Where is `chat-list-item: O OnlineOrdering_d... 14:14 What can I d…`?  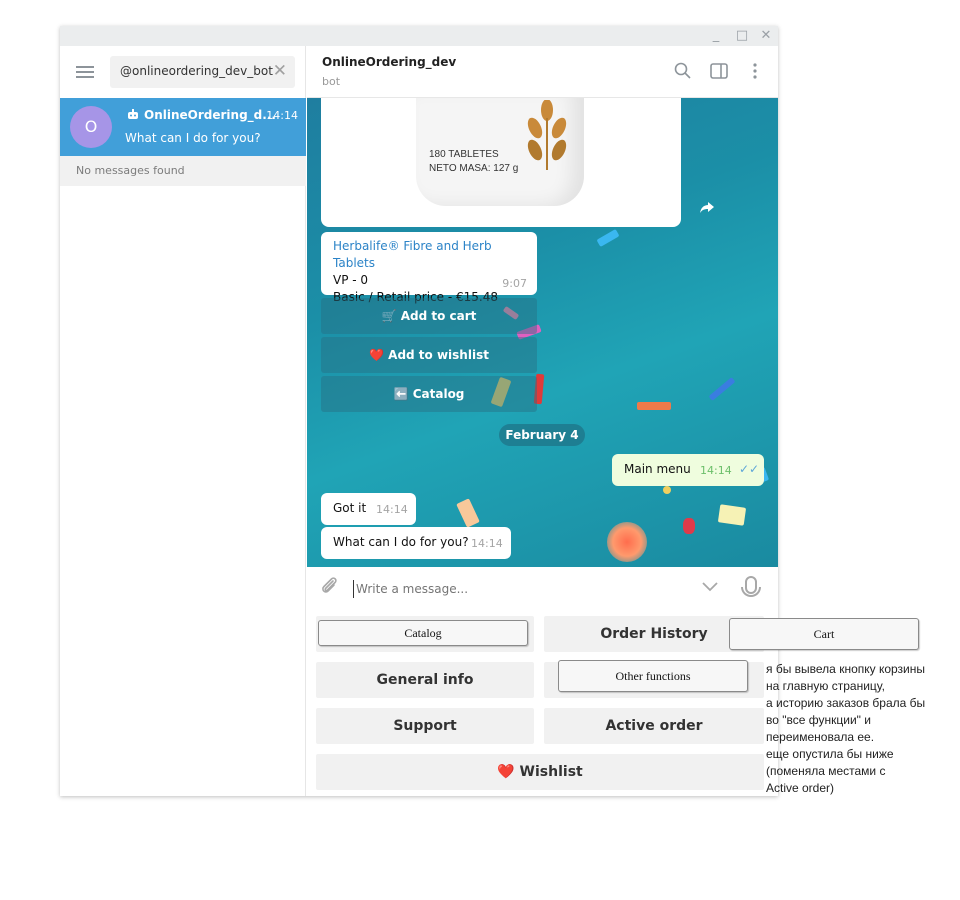
chat-list-item: O OnlineOrdering_d... 14:14 What can I d… is located at coordinates (183, 127).